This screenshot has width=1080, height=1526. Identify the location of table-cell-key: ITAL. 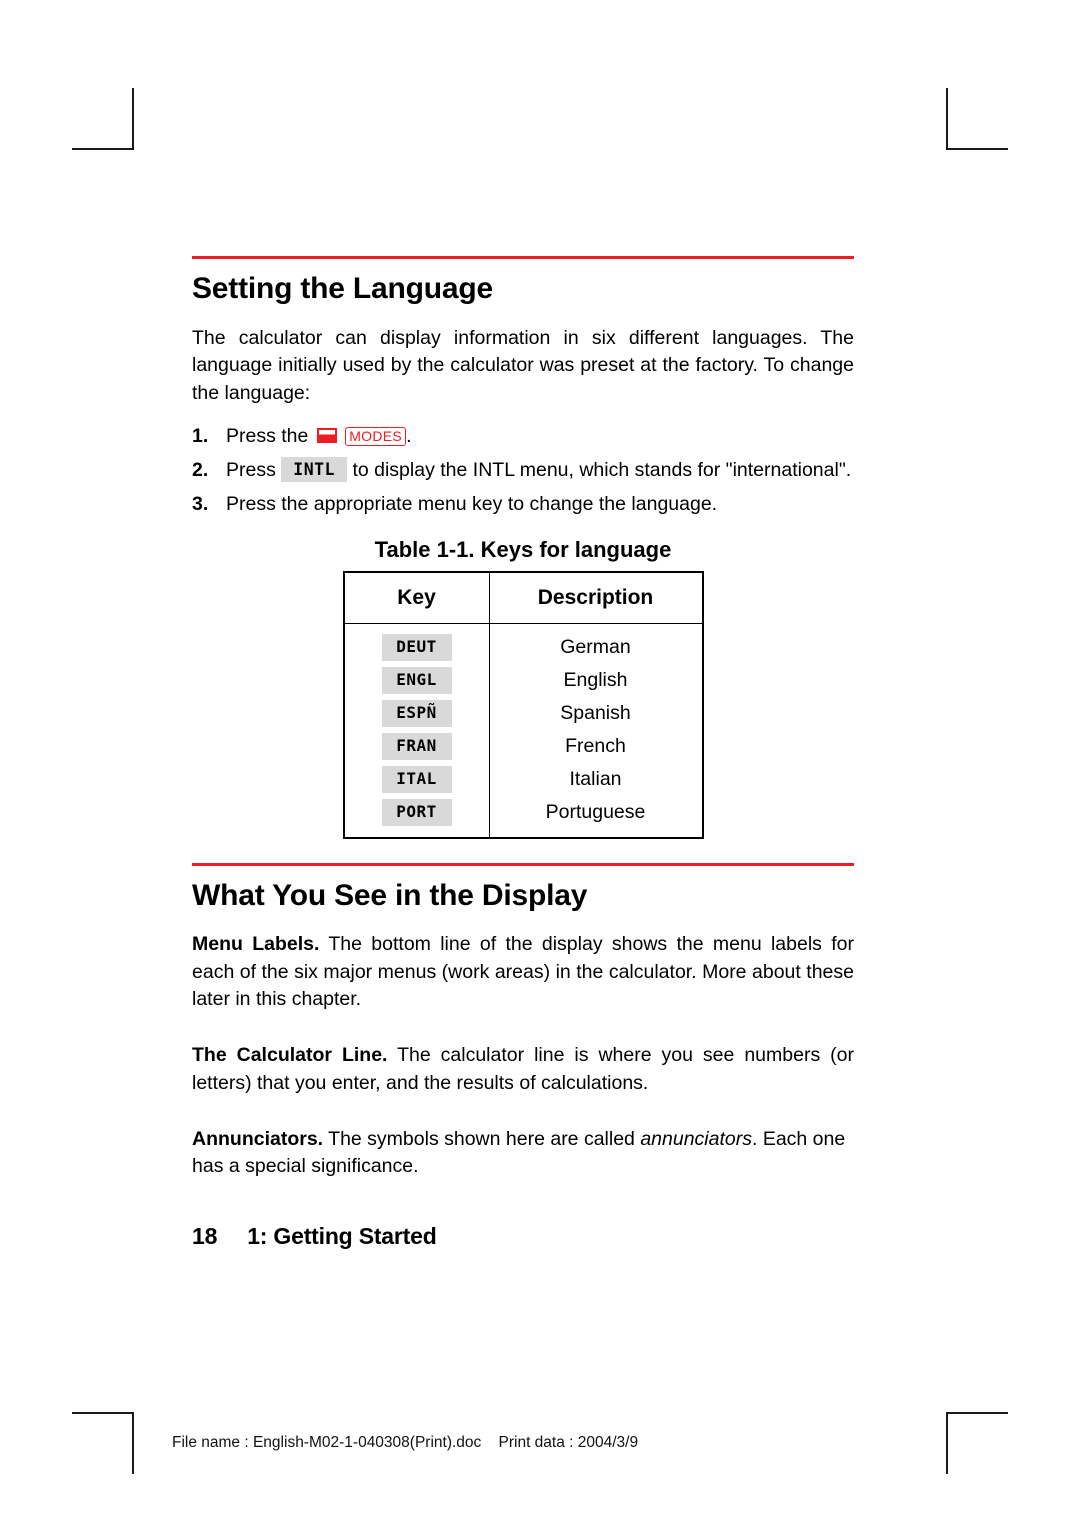
(416, 779).